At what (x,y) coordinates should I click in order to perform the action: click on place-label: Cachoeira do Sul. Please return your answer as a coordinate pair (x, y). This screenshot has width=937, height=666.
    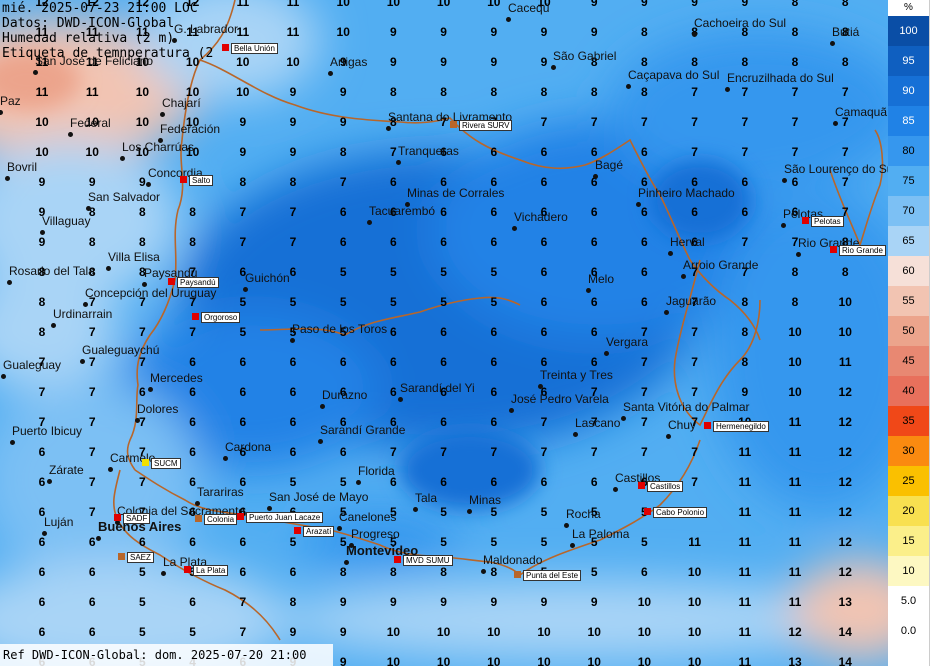
    Looking at the image, I should click on (740, 23).